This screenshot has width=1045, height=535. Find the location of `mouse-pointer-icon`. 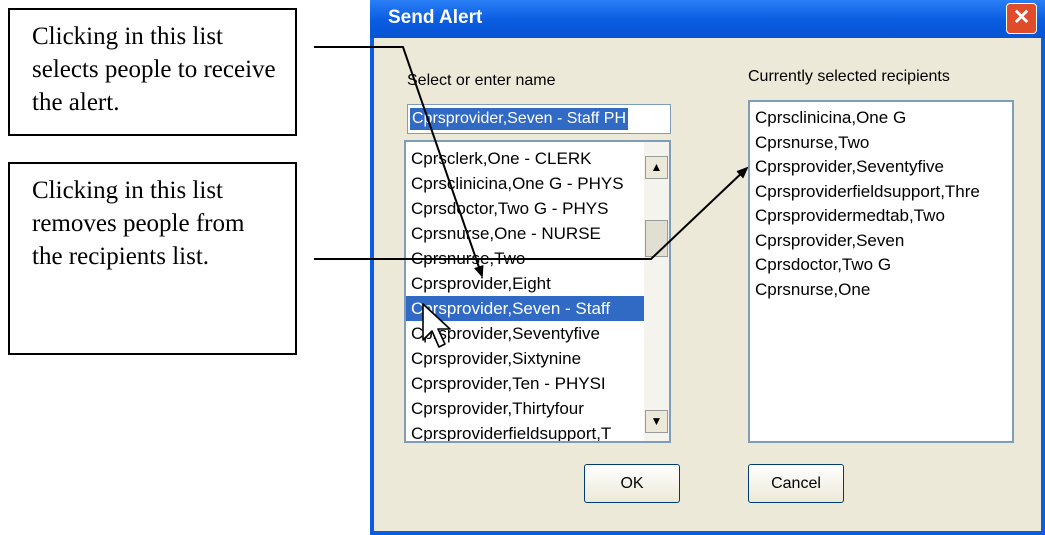

mouse-pointer-icon is located at coordinates (436, 325).